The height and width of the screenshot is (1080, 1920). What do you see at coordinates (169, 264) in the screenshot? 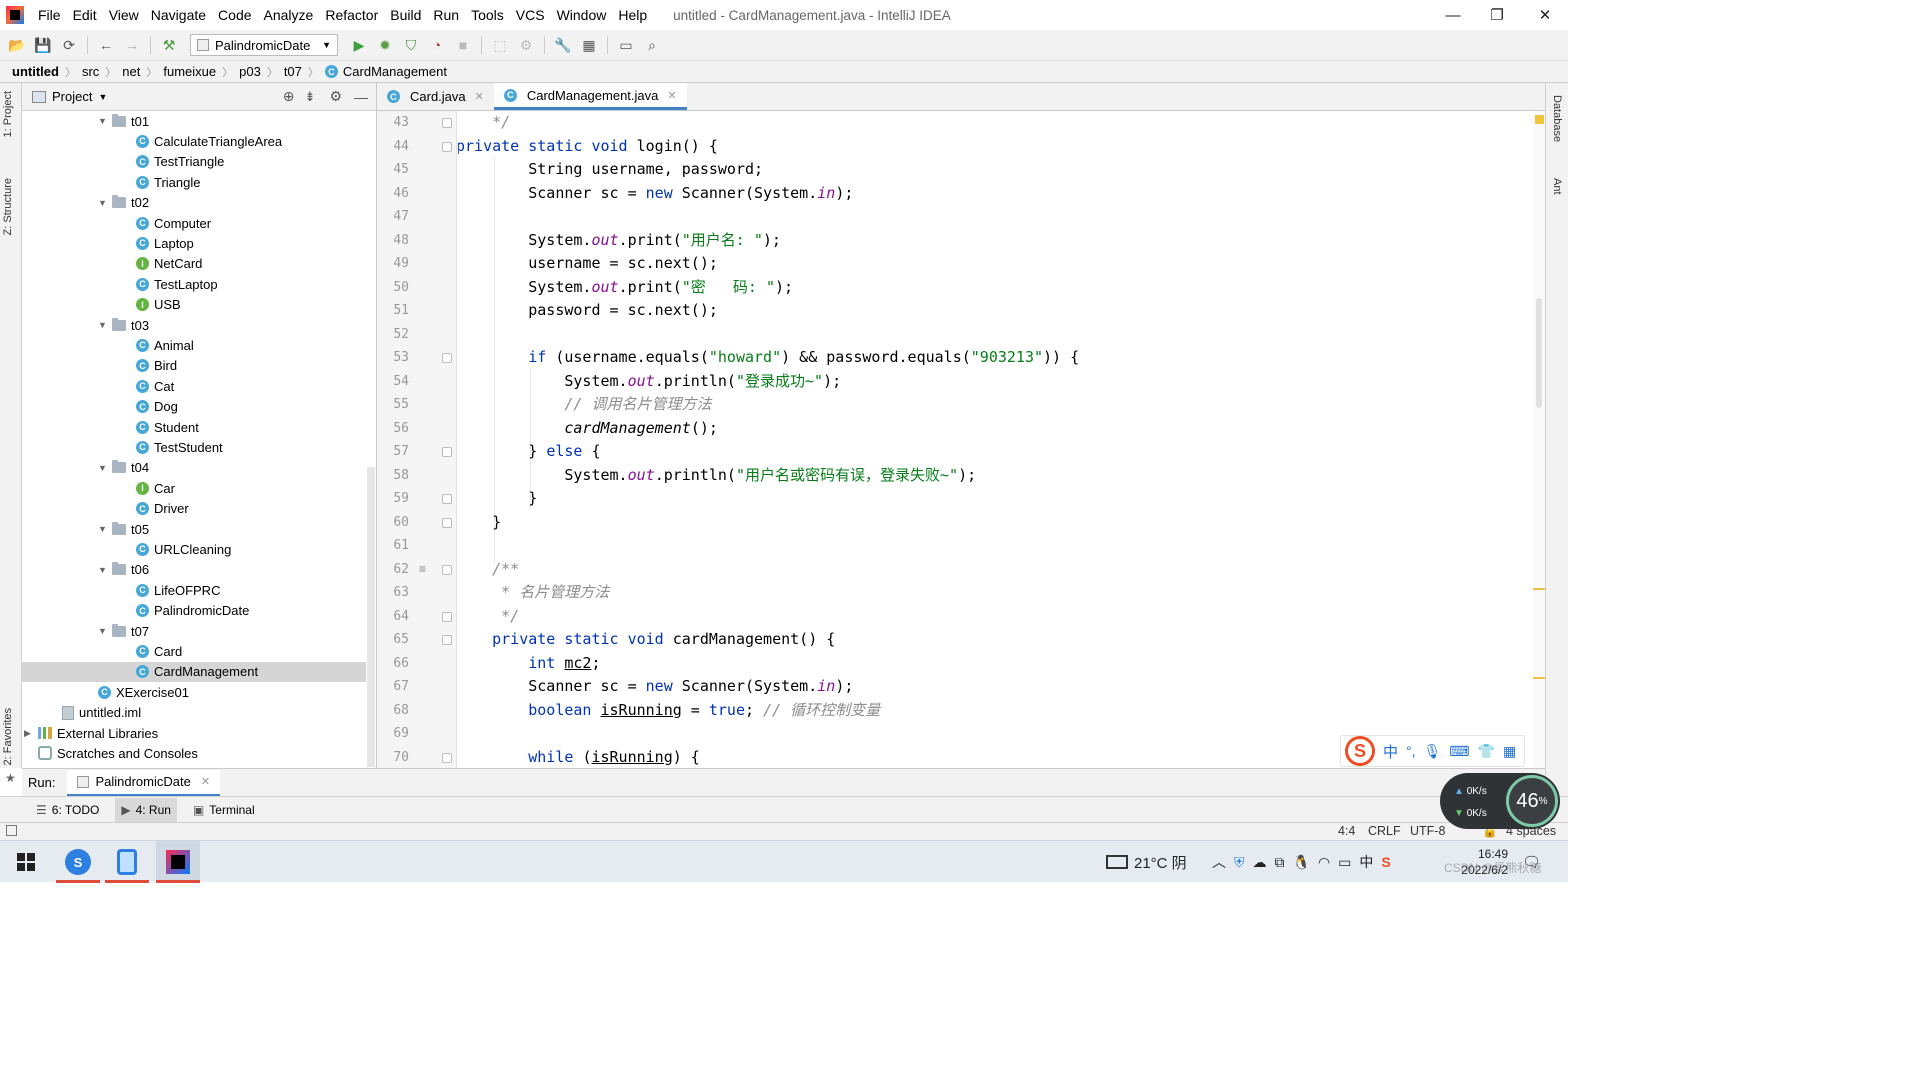
I see `tree-item: I NetCard` at bounding box center [169, 264].